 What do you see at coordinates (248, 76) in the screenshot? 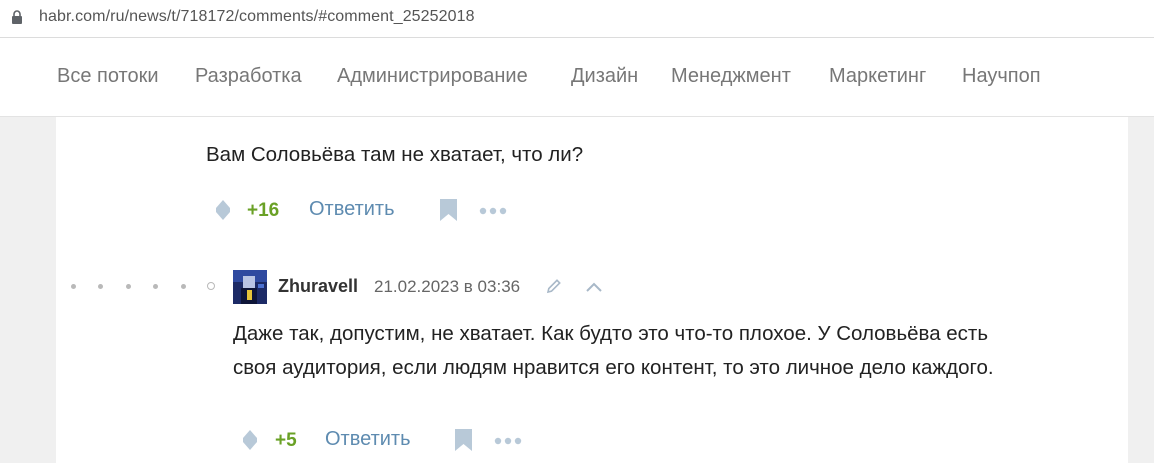
I see `nav-item-development: Разработка` at bounding box center [248, 76].